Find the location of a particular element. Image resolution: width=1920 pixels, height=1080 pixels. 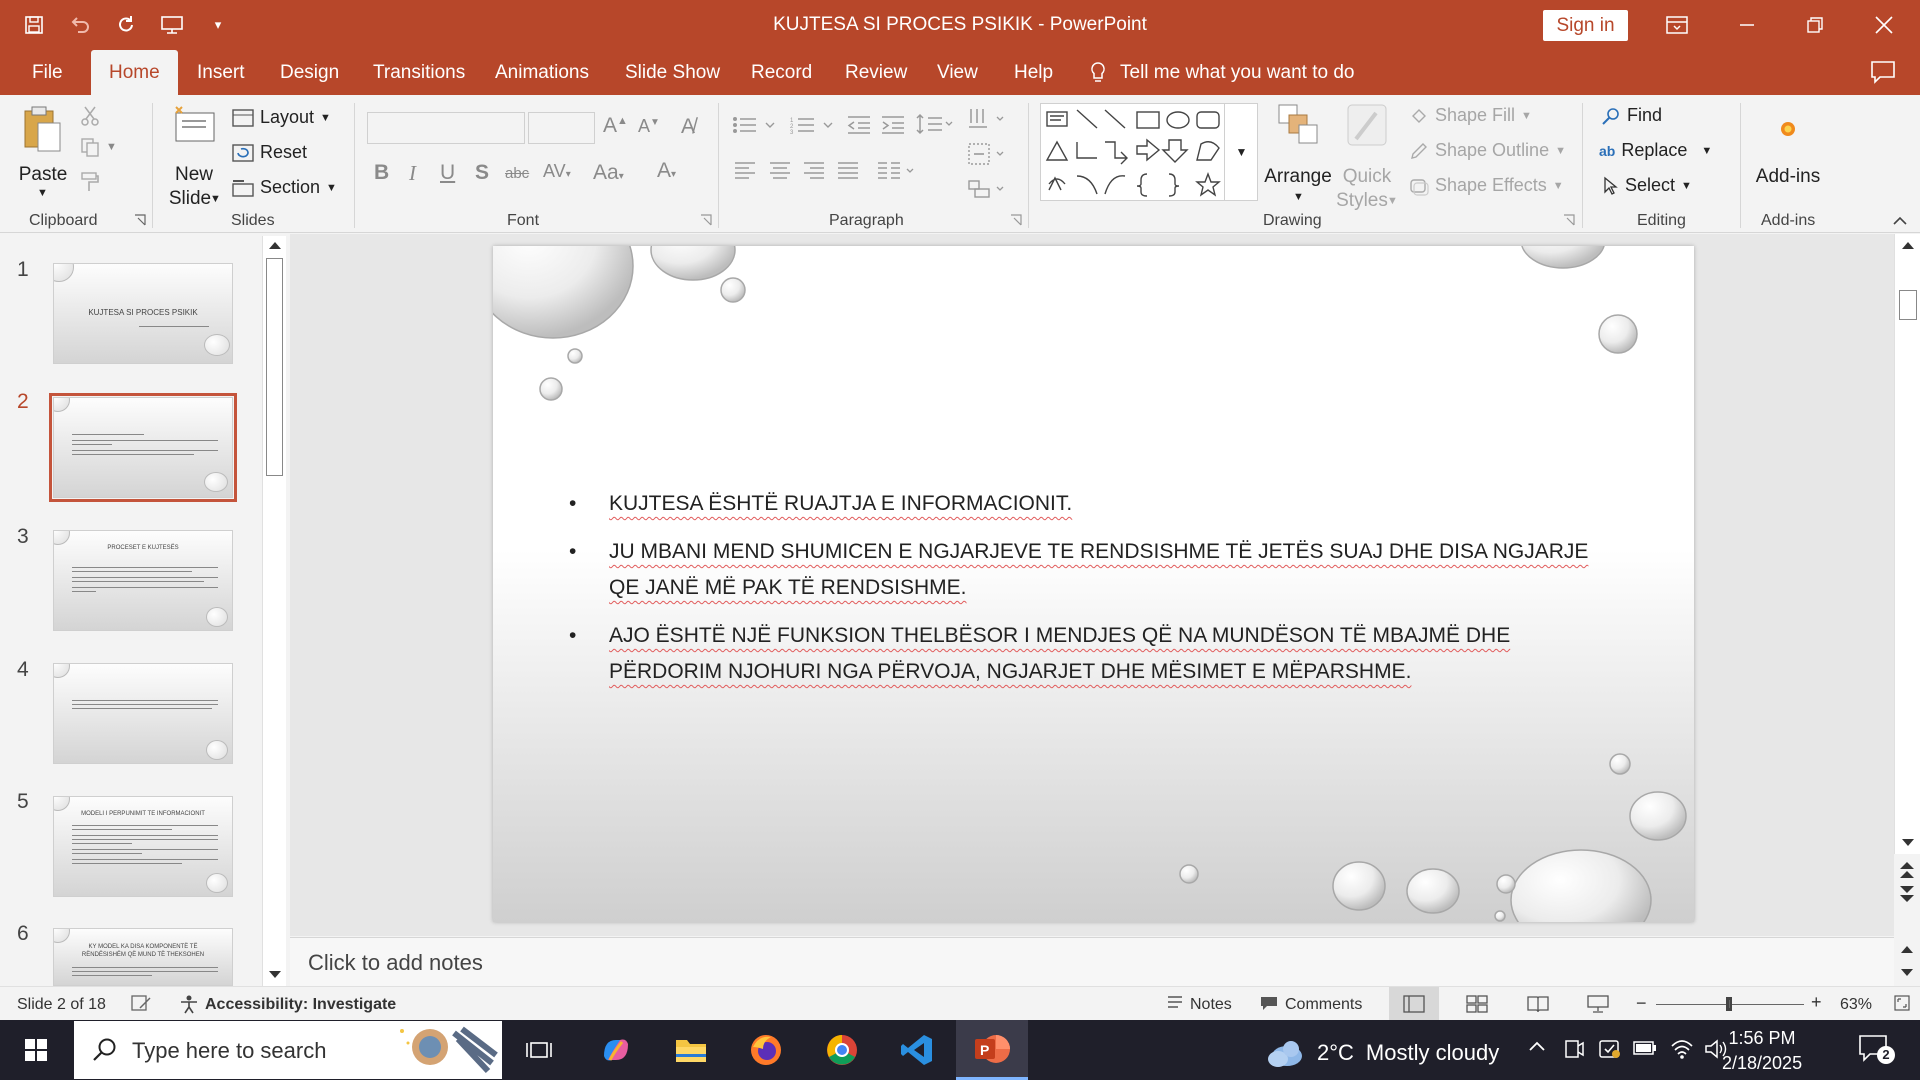

battery-icon is located at coordinates (1645, 1048).